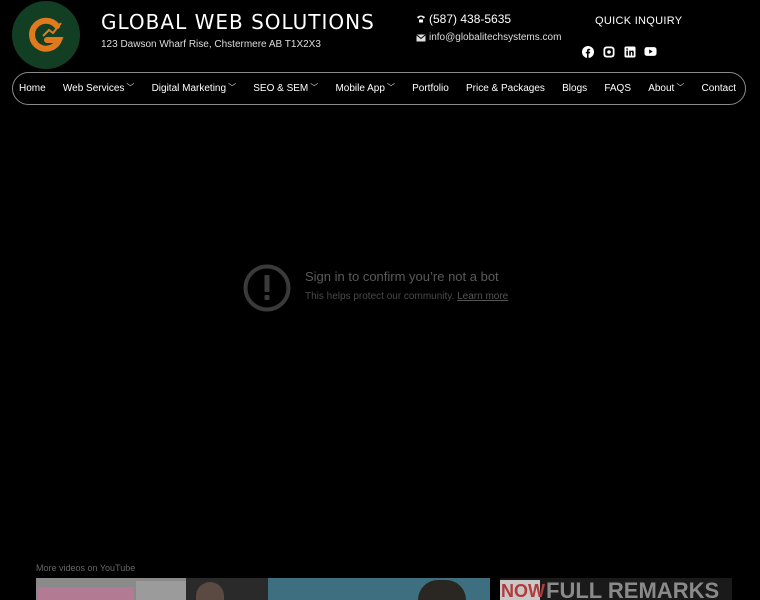 The width and height of the screenshot is (760, 600). Describe the element at coordinates (421, 37) in the screenshot. I see `envelope-icon` at that location.